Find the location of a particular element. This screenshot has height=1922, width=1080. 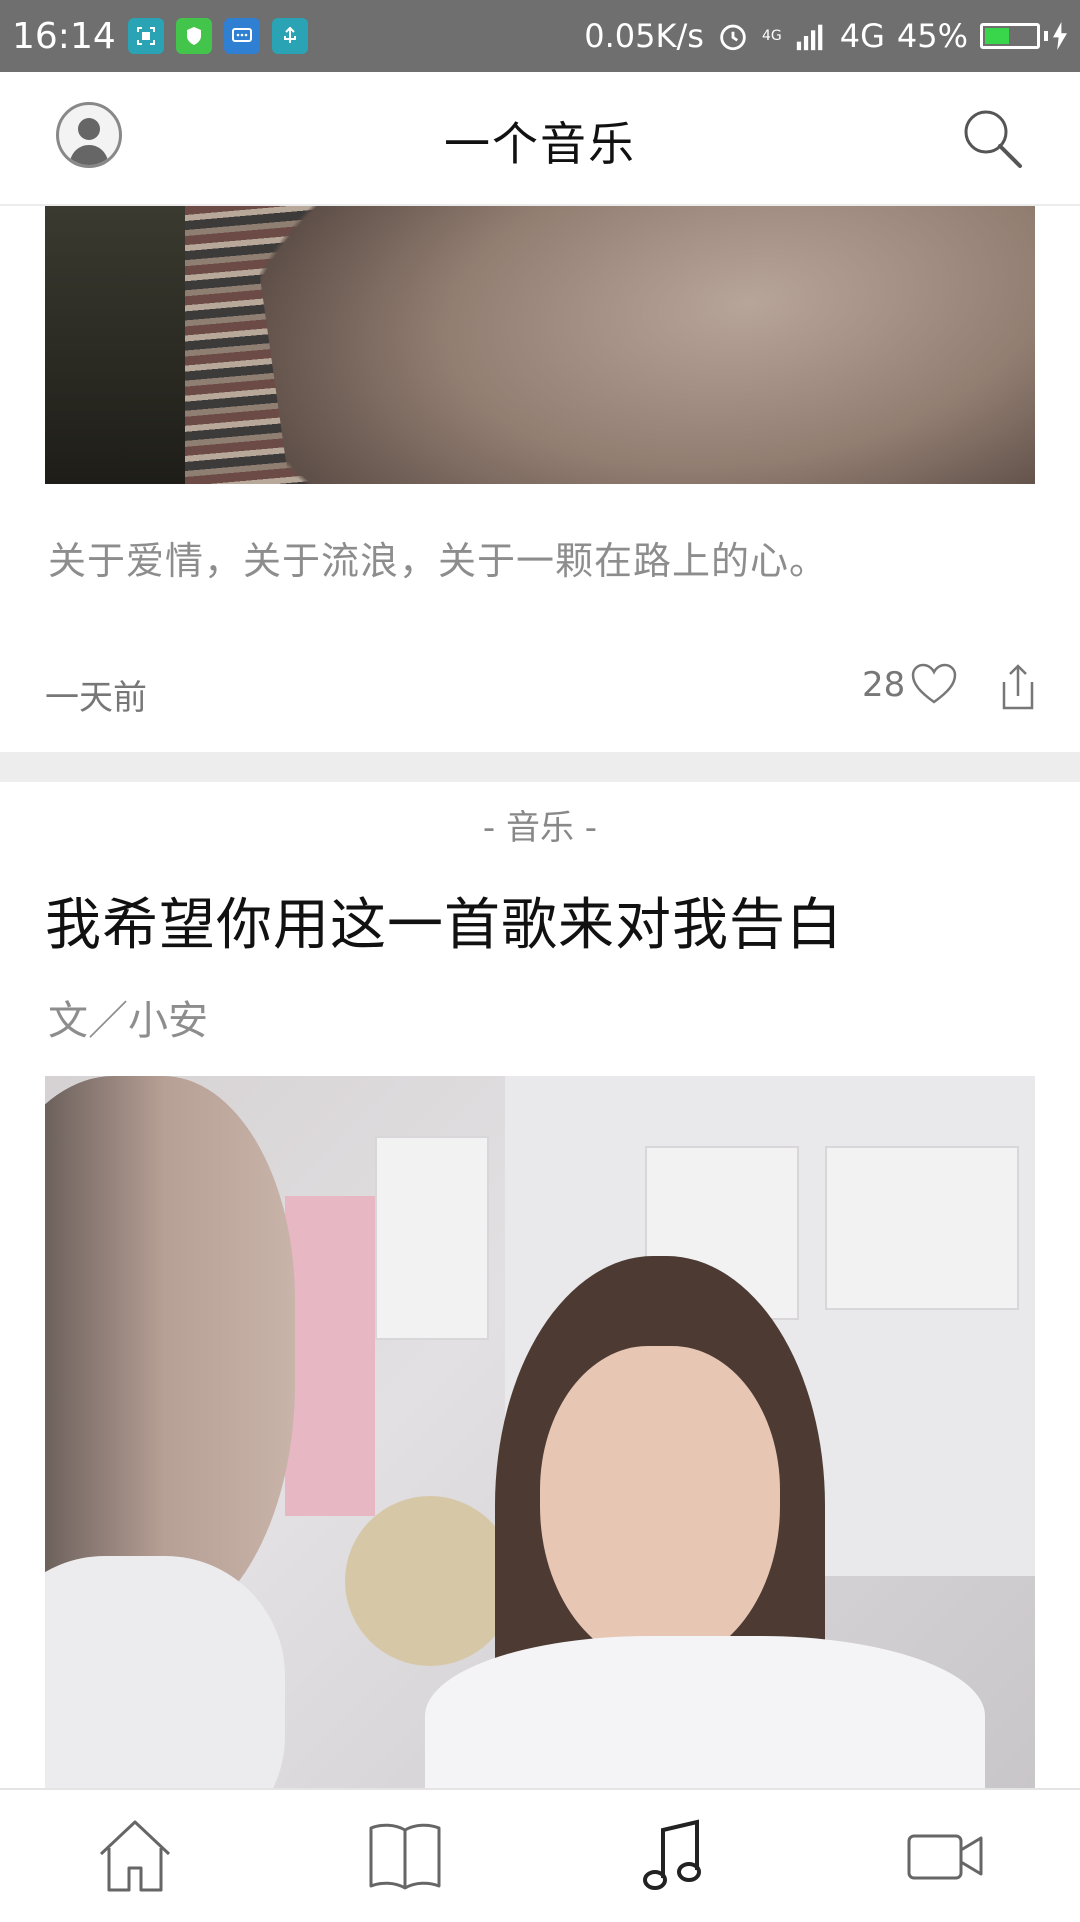

screenshot-icon is located at coordinates (145, 36).